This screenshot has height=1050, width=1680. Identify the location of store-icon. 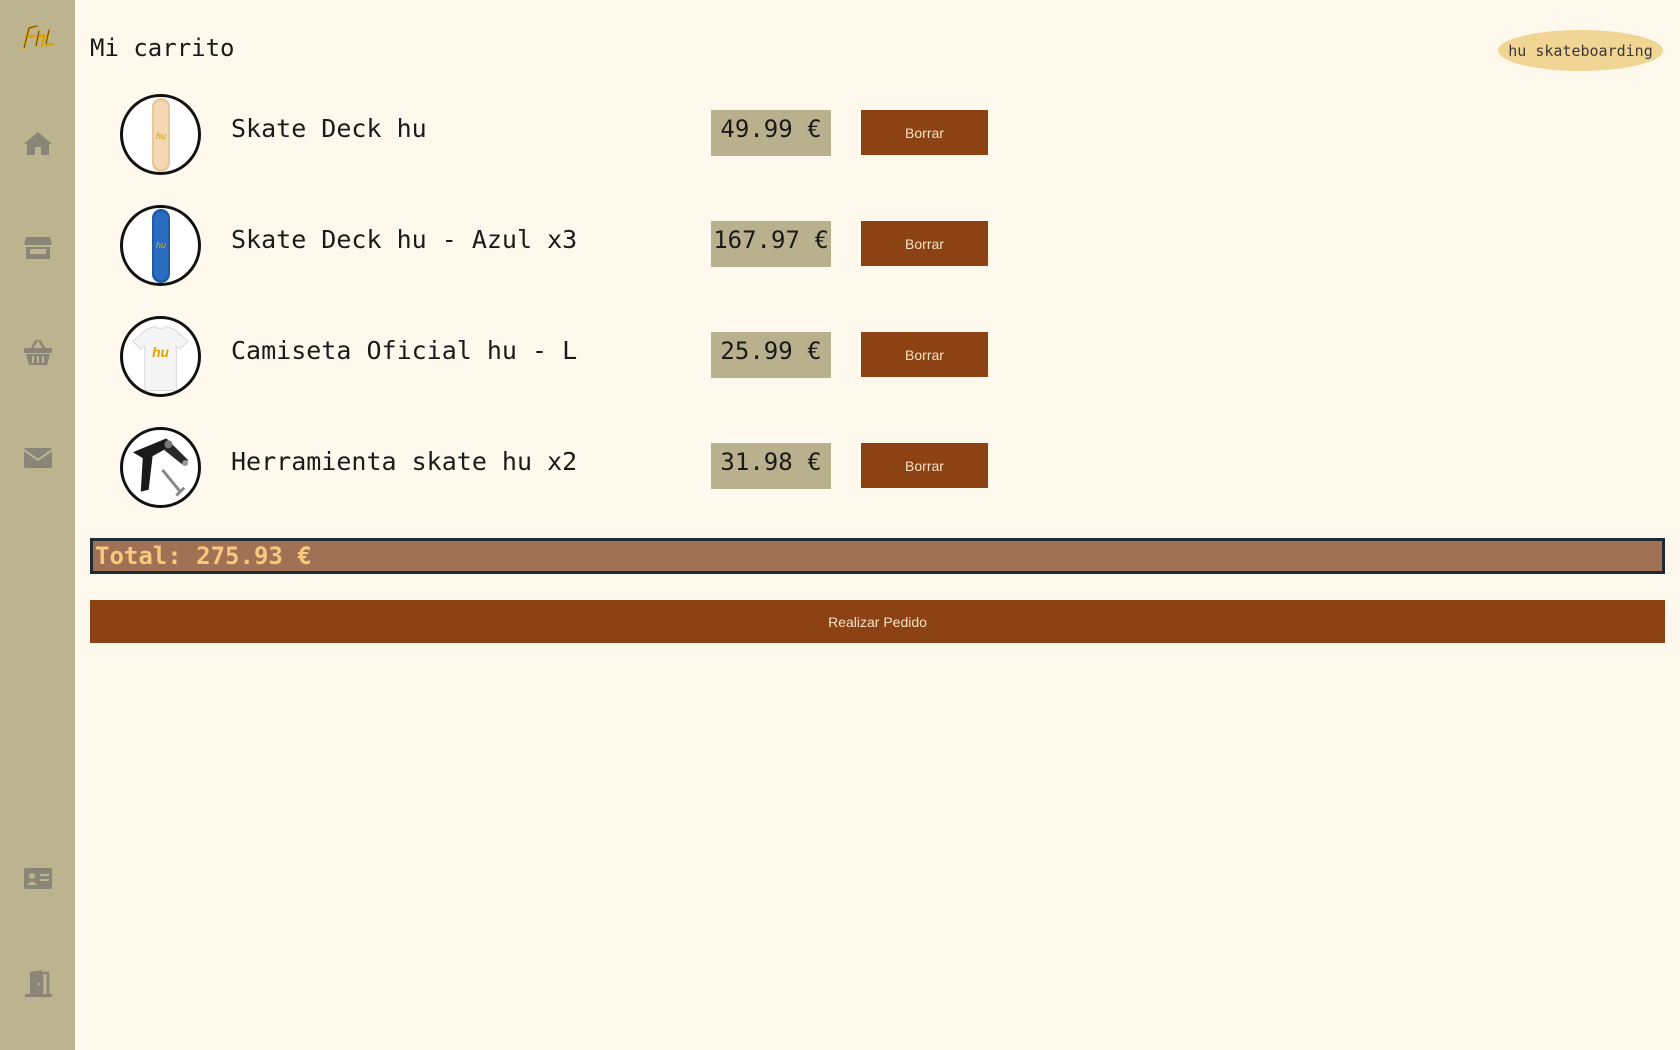
(38, 247).